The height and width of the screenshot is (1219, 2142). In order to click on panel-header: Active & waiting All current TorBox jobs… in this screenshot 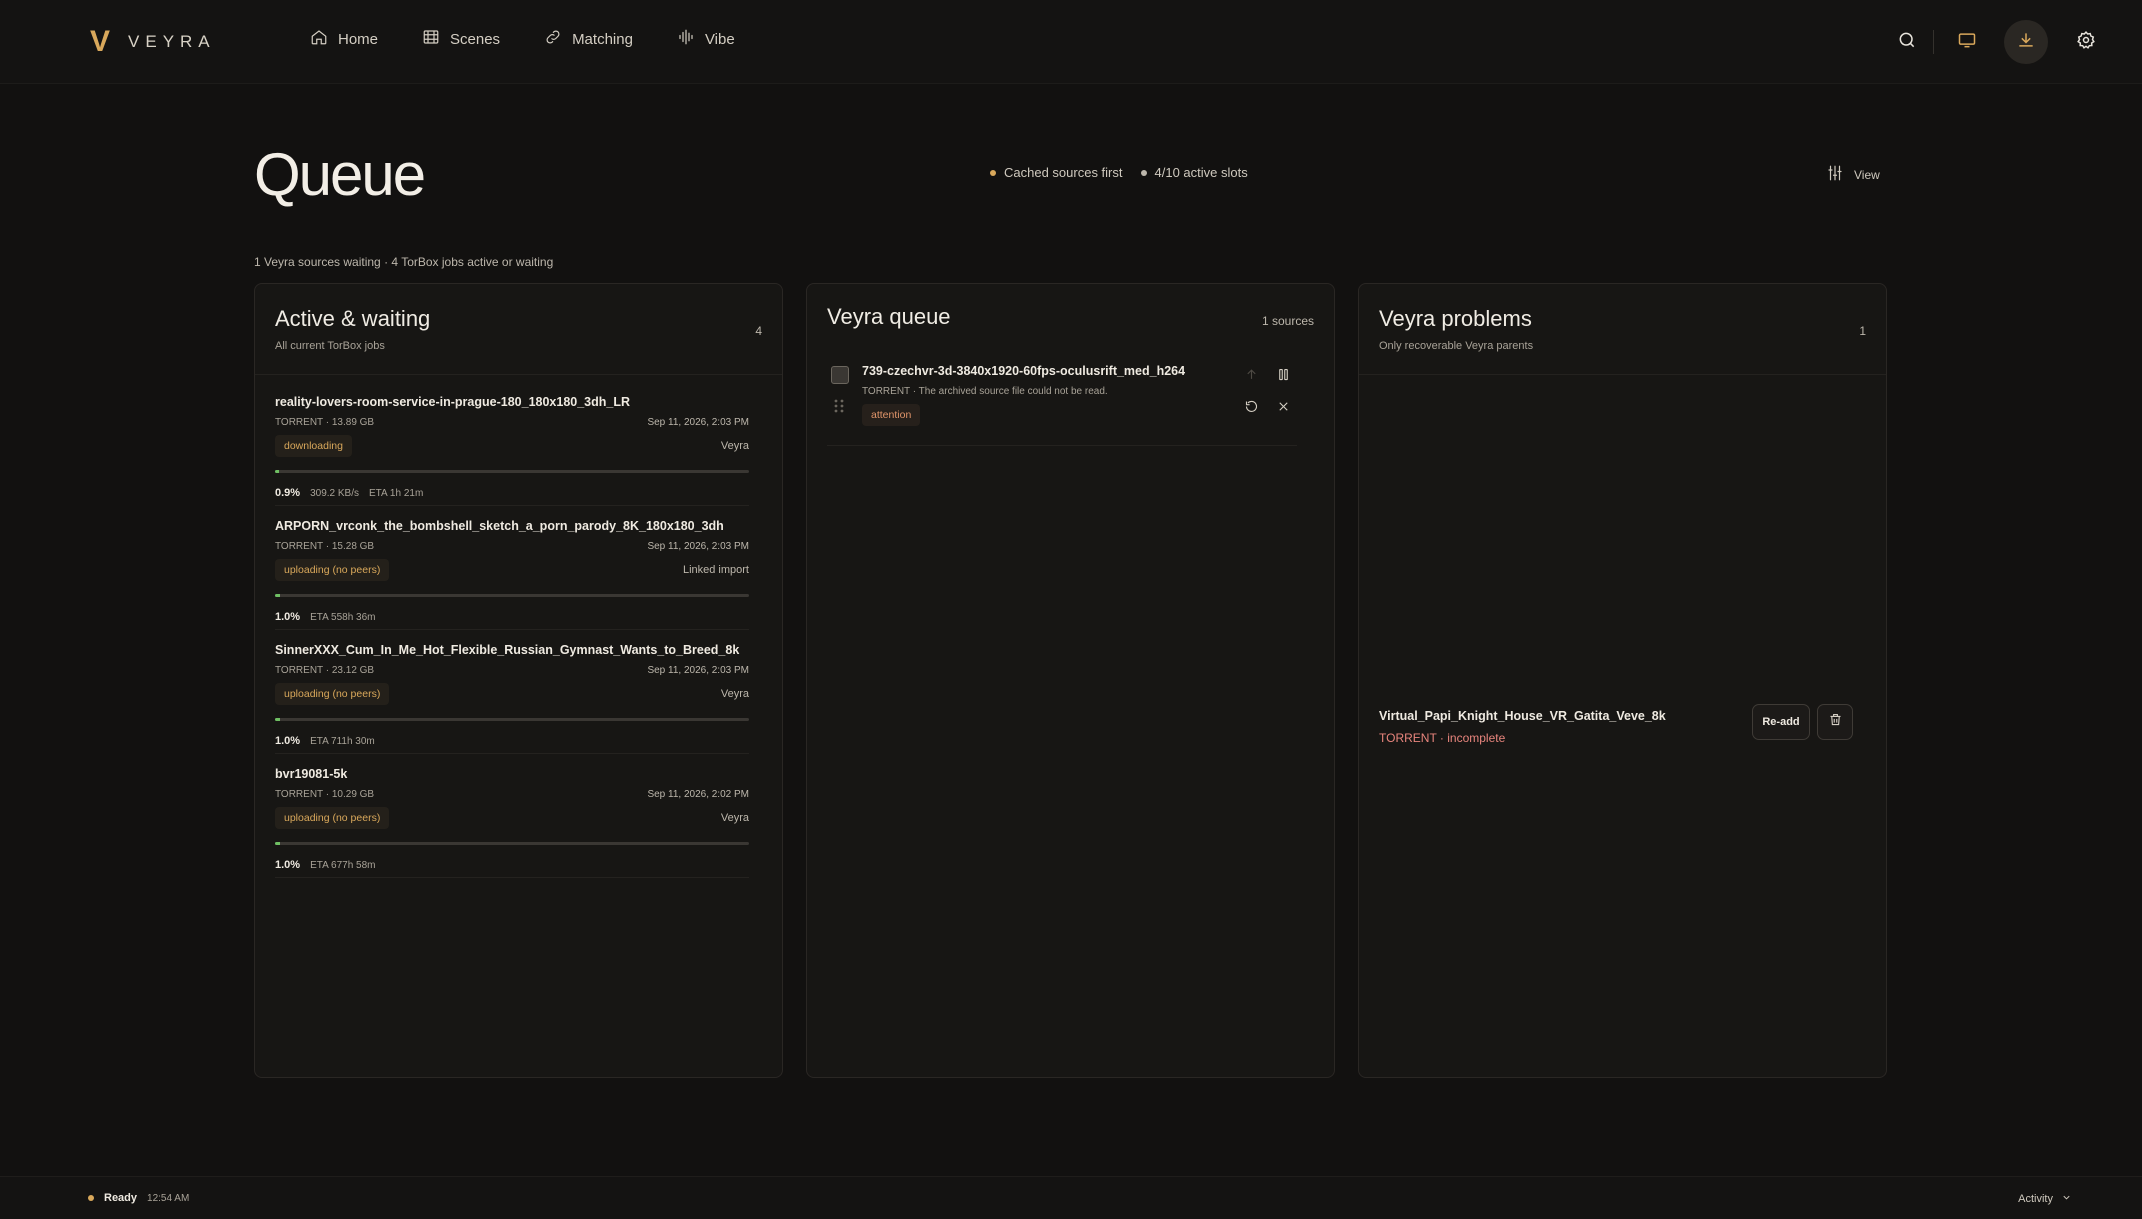, I will do `click(518, 329)`.